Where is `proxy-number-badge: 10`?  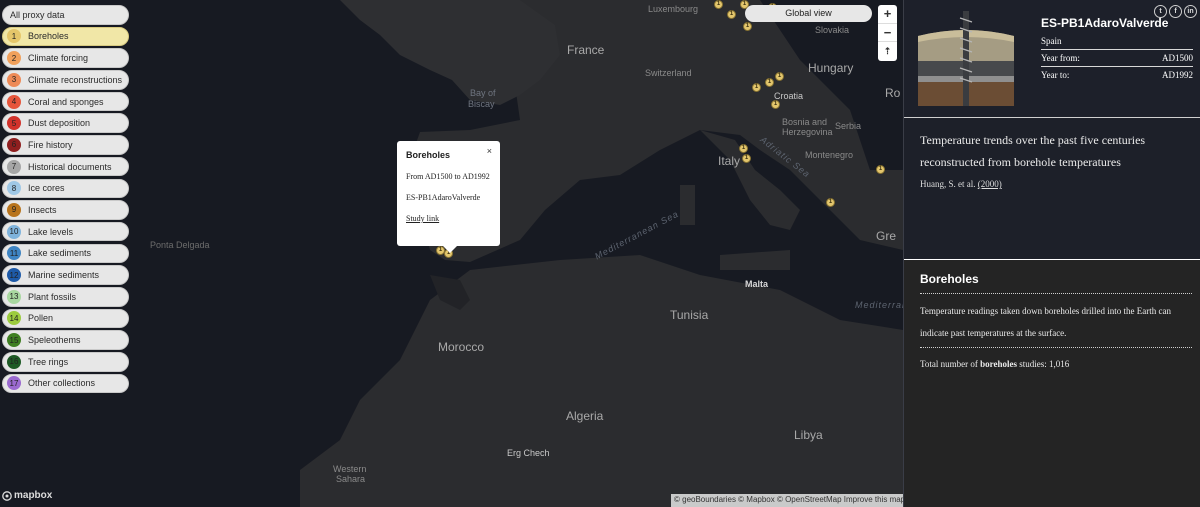 proxy-number-badge: 10 is located at coordinates (14, 231).